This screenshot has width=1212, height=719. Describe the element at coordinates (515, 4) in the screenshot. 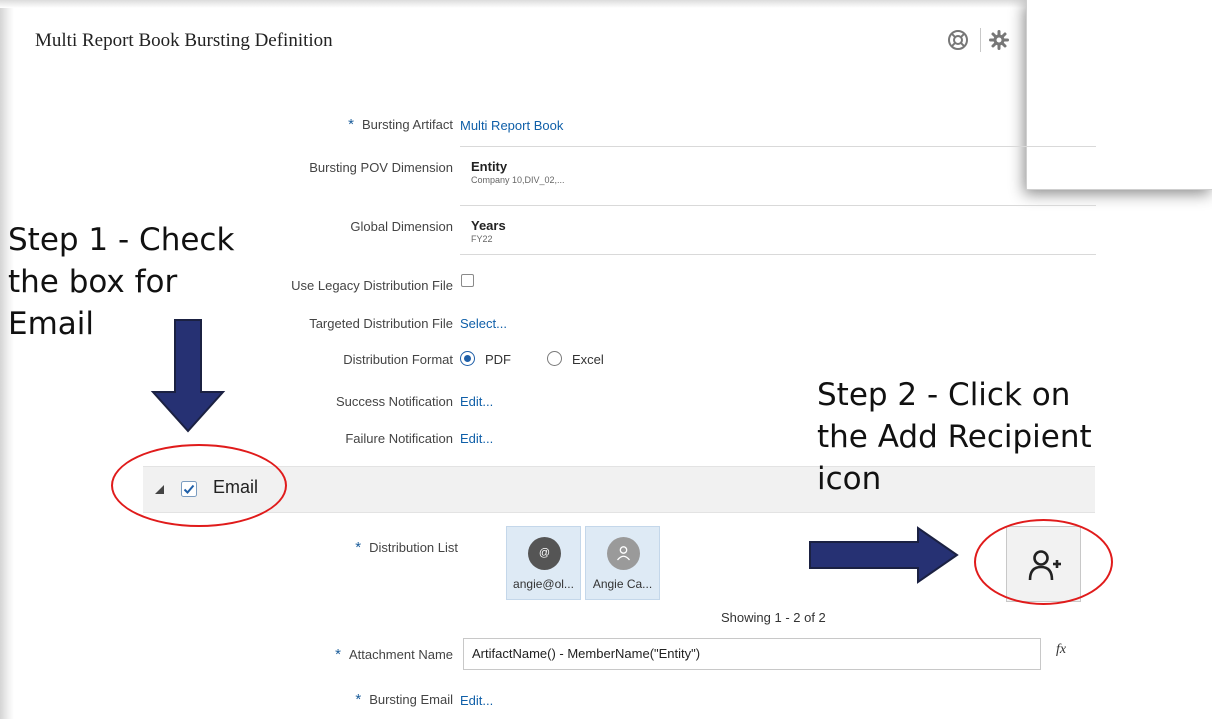

I see `window-frame-top` at that location.